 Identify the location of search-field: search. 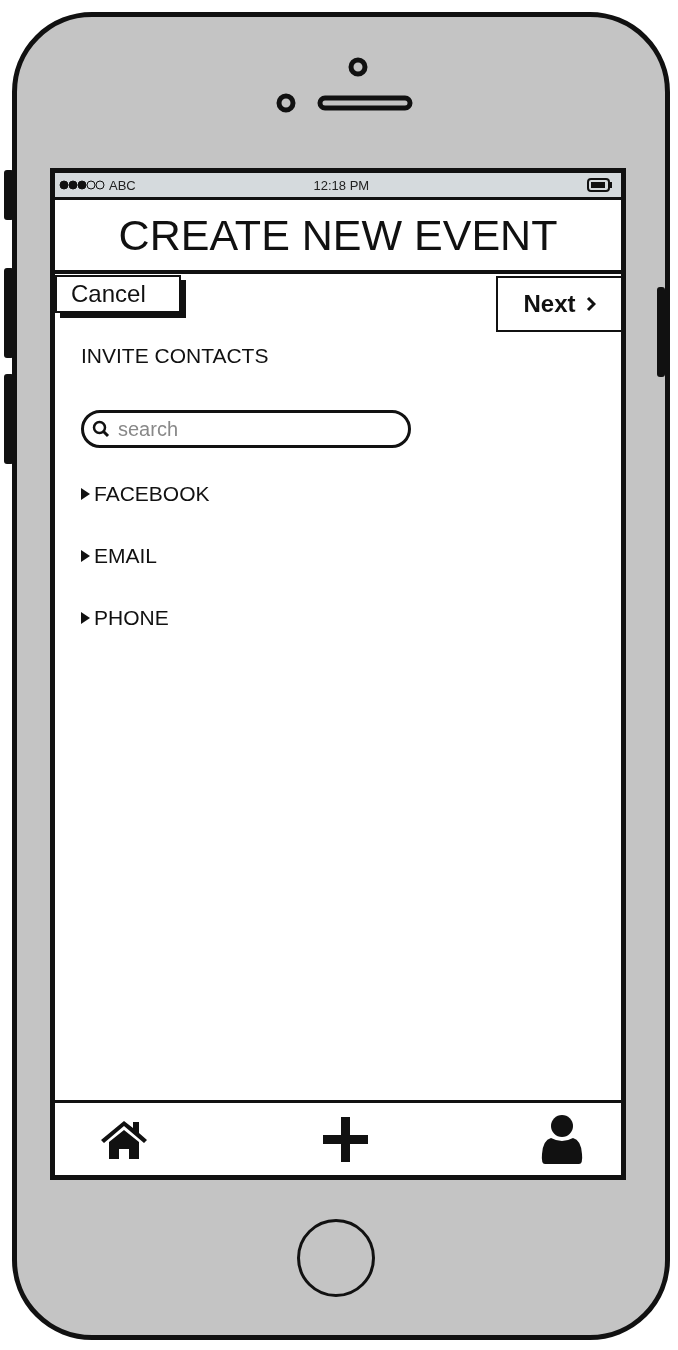
(246, 429).